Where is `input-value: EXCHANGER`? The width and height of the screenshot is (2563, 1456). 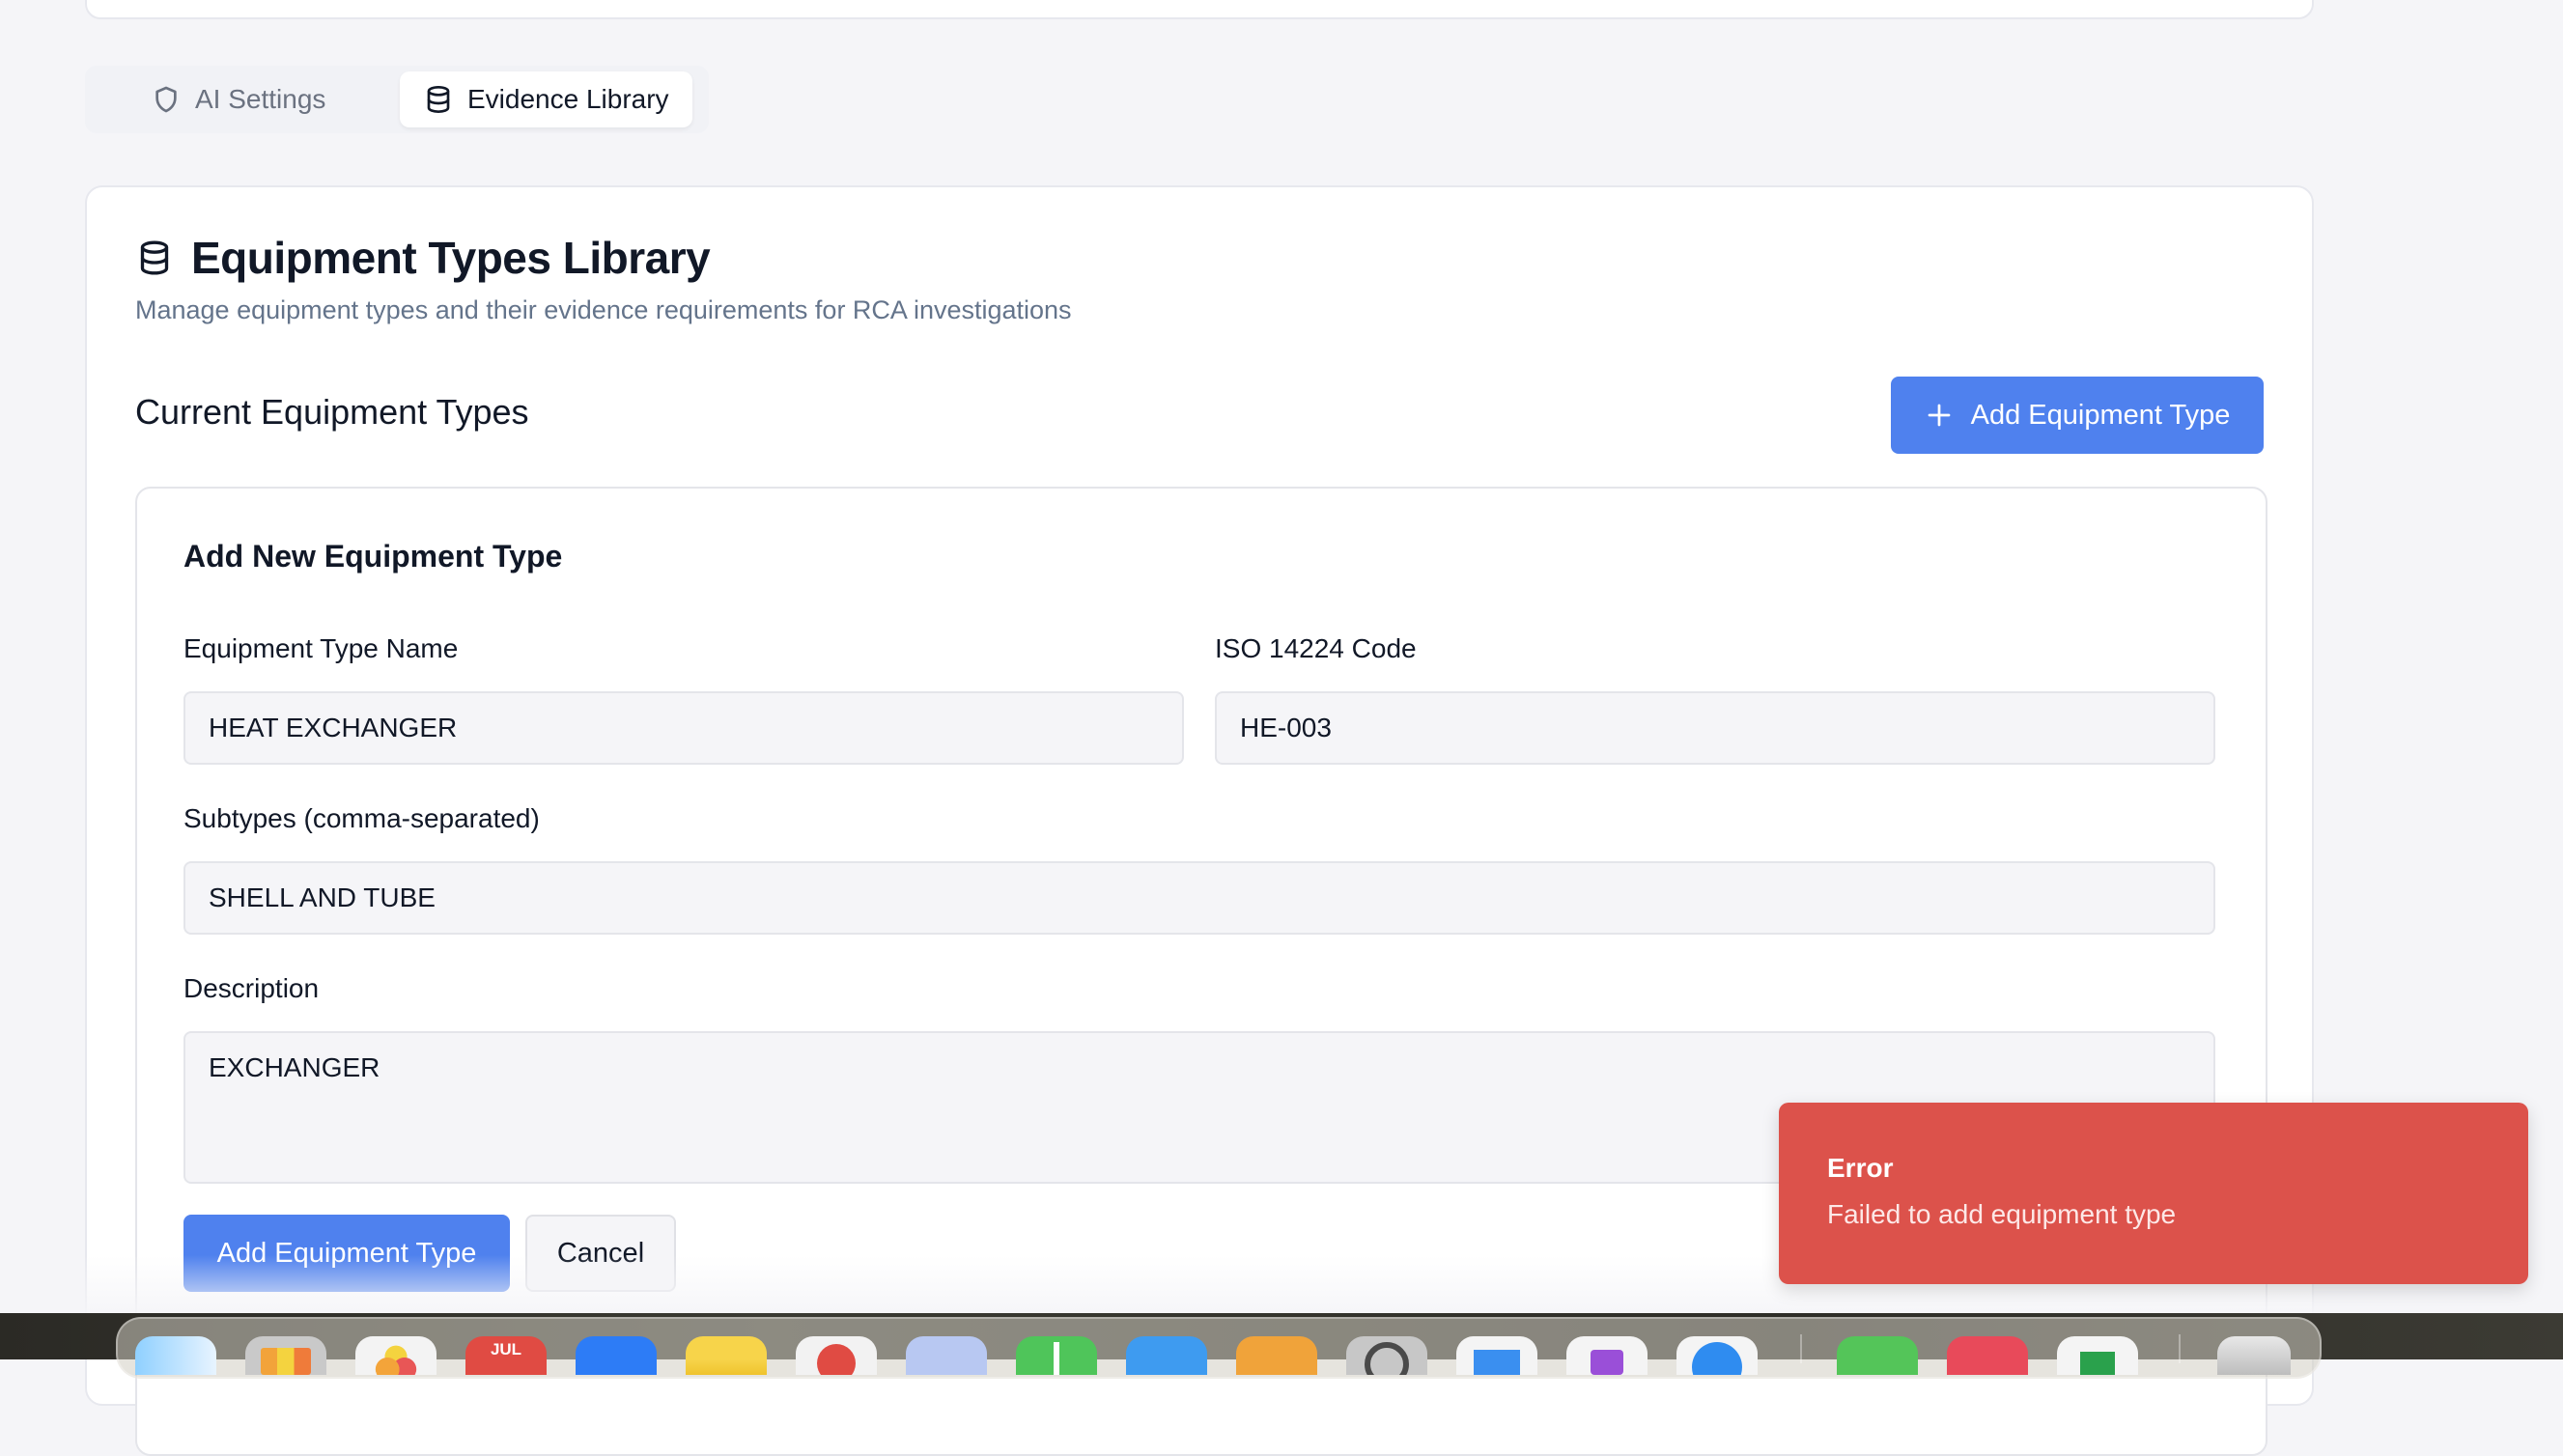
input-value: EXCHANGER is located at coordinates (294, 1067).